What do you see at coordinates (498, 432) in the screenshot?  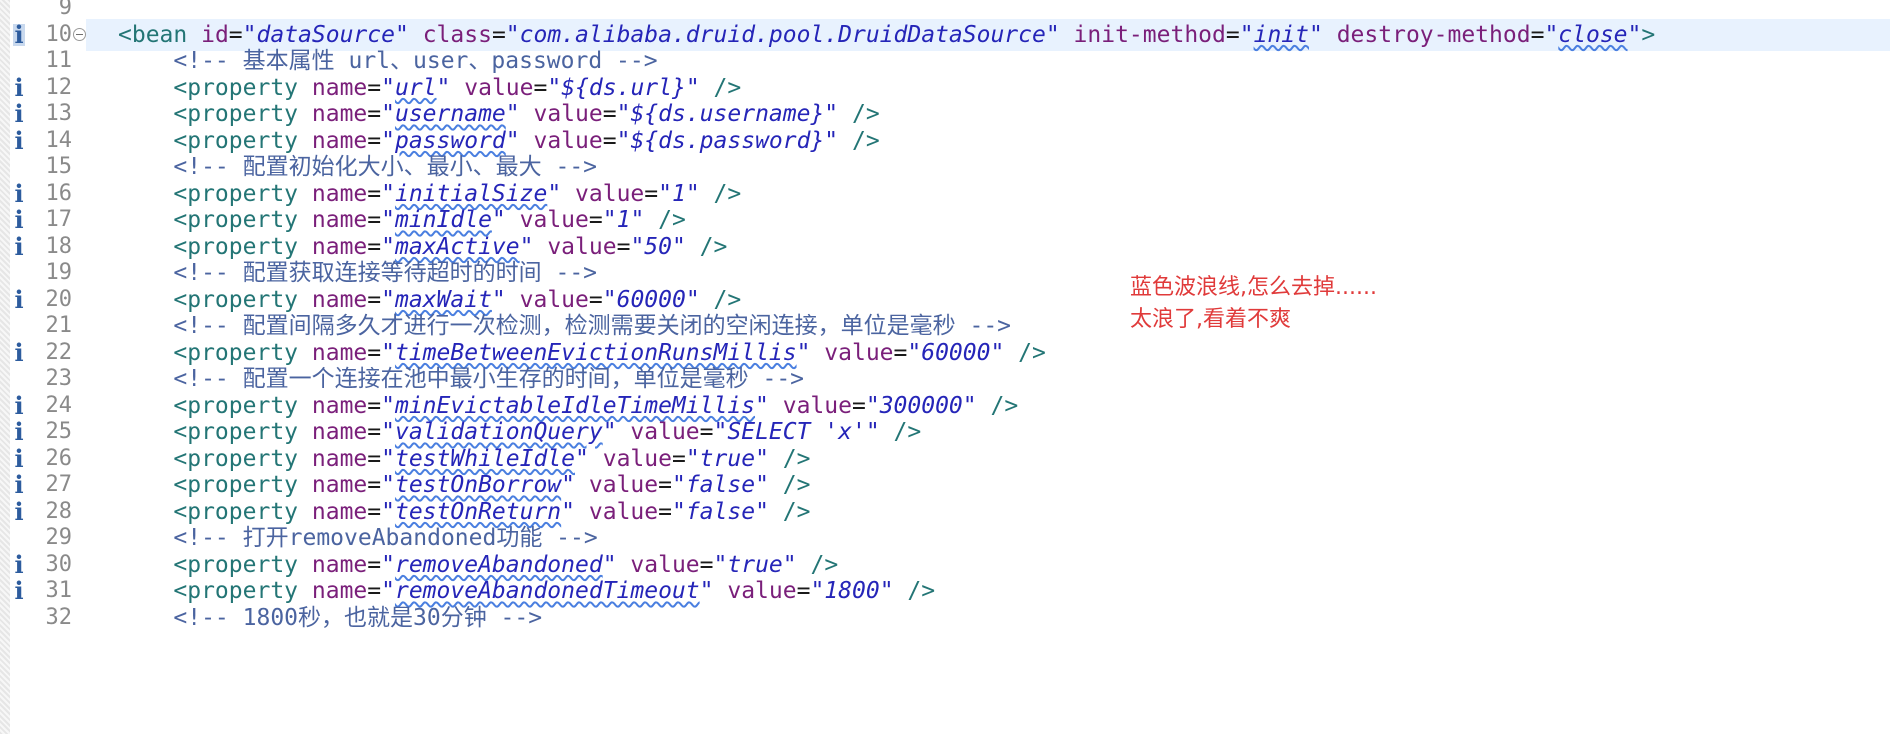 I see `spelling-squiggle-token: validationQuery` at bounding box center [498, 432].